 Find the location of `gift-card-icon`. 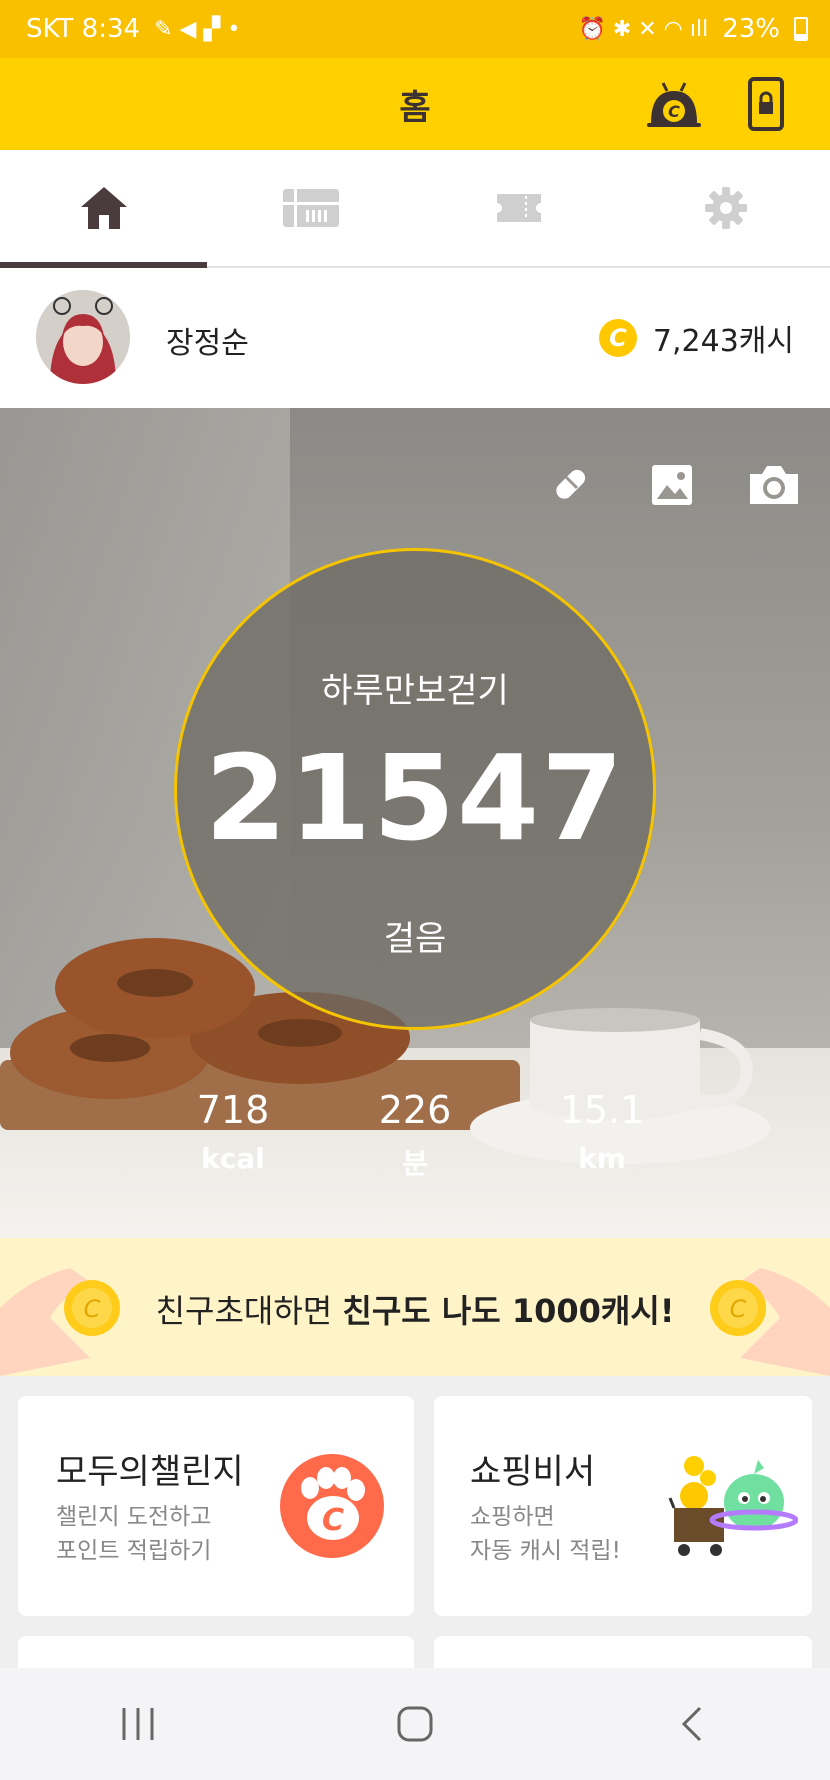

gift-card-icon is located at coordinates (311, 208).